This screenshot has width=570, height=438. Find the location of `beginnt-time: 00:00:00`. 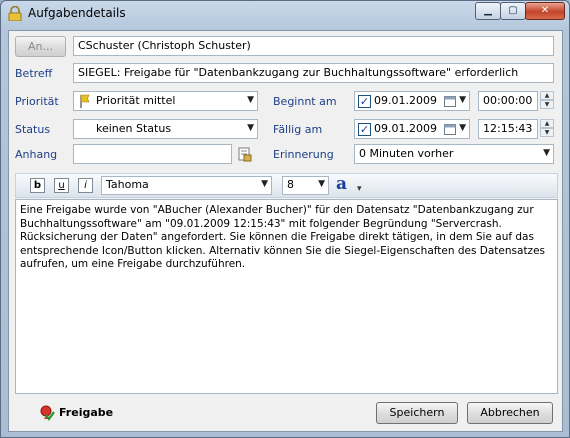

beginnt-time: 00:00:00 is located at coordinates (508, 101).